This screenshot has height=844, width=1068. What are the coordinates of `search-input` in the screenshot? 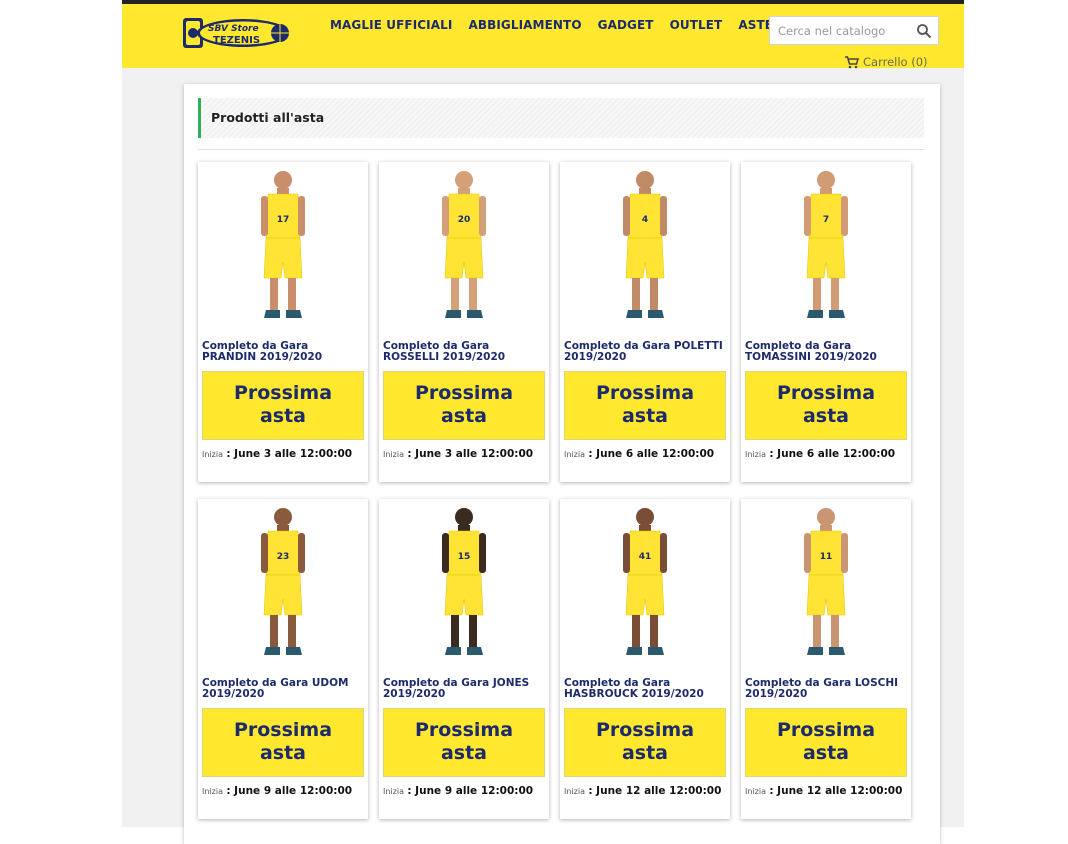 It's located at (848, 30).